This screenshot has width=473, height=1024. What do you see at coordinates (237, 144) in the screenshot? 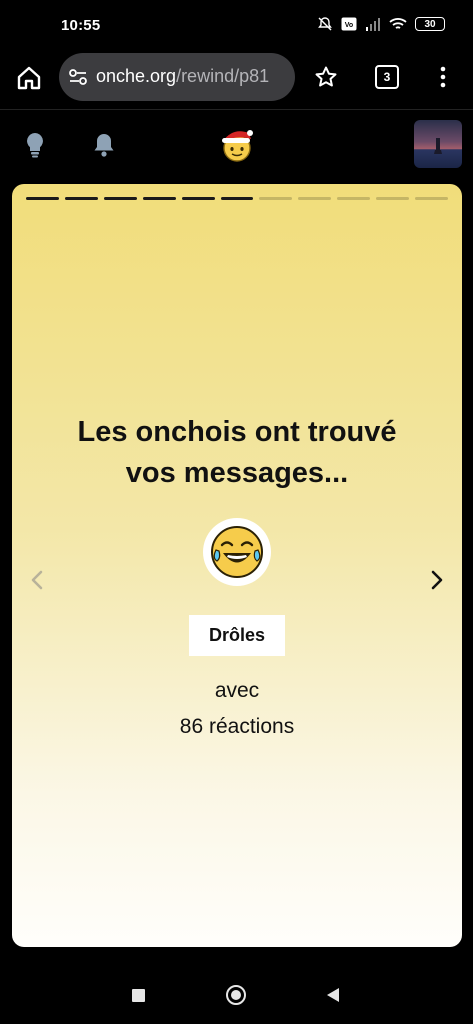
I see `santa-mascot-icon` at bounding box center [237, 144].